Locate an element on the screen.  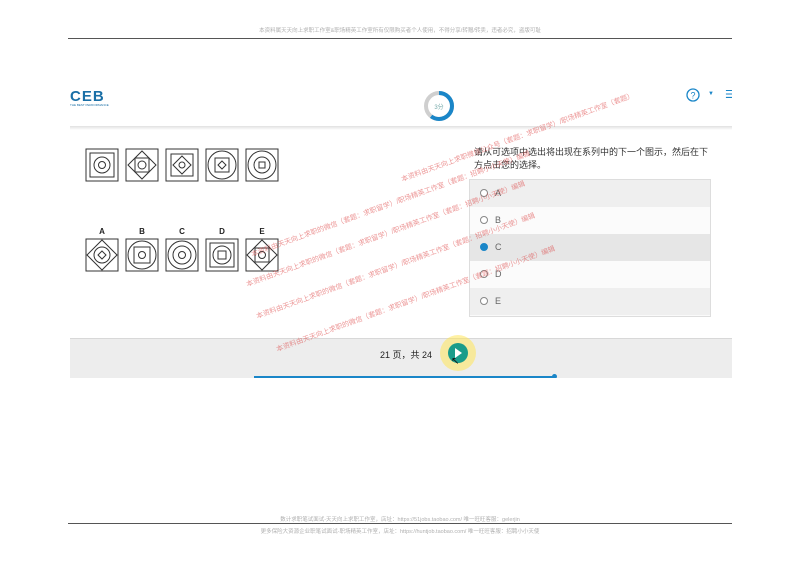
choice-e-label: E is located at coordinates (498, 301).